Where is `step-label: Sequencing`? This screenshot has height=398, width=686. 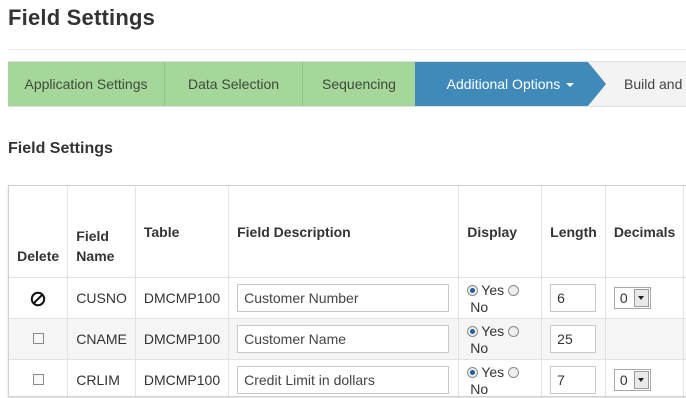
step-label: Sequencing is located at coordinates (359, 84).